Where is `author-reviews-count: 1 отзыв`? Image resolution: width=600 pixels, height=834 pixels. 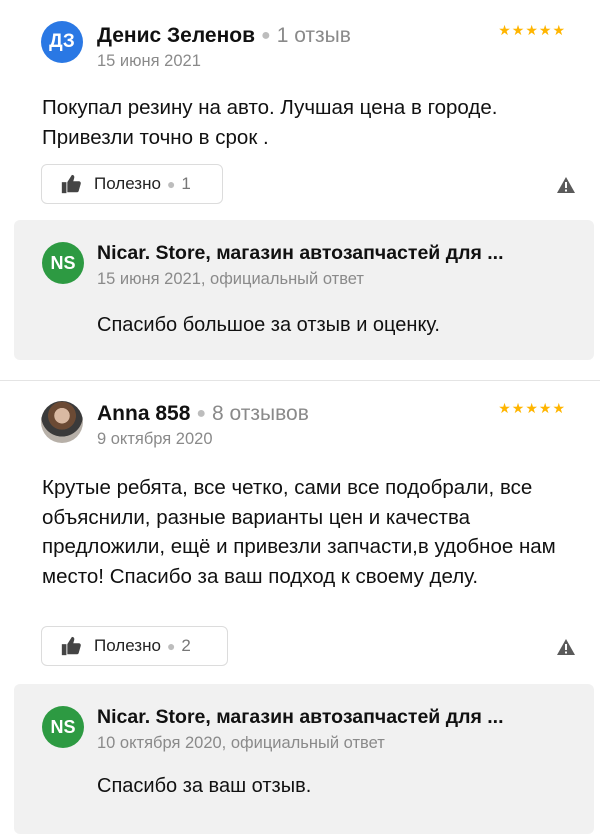 author-reviews-count: 1 отзыв is located at coordinates (313, 35).